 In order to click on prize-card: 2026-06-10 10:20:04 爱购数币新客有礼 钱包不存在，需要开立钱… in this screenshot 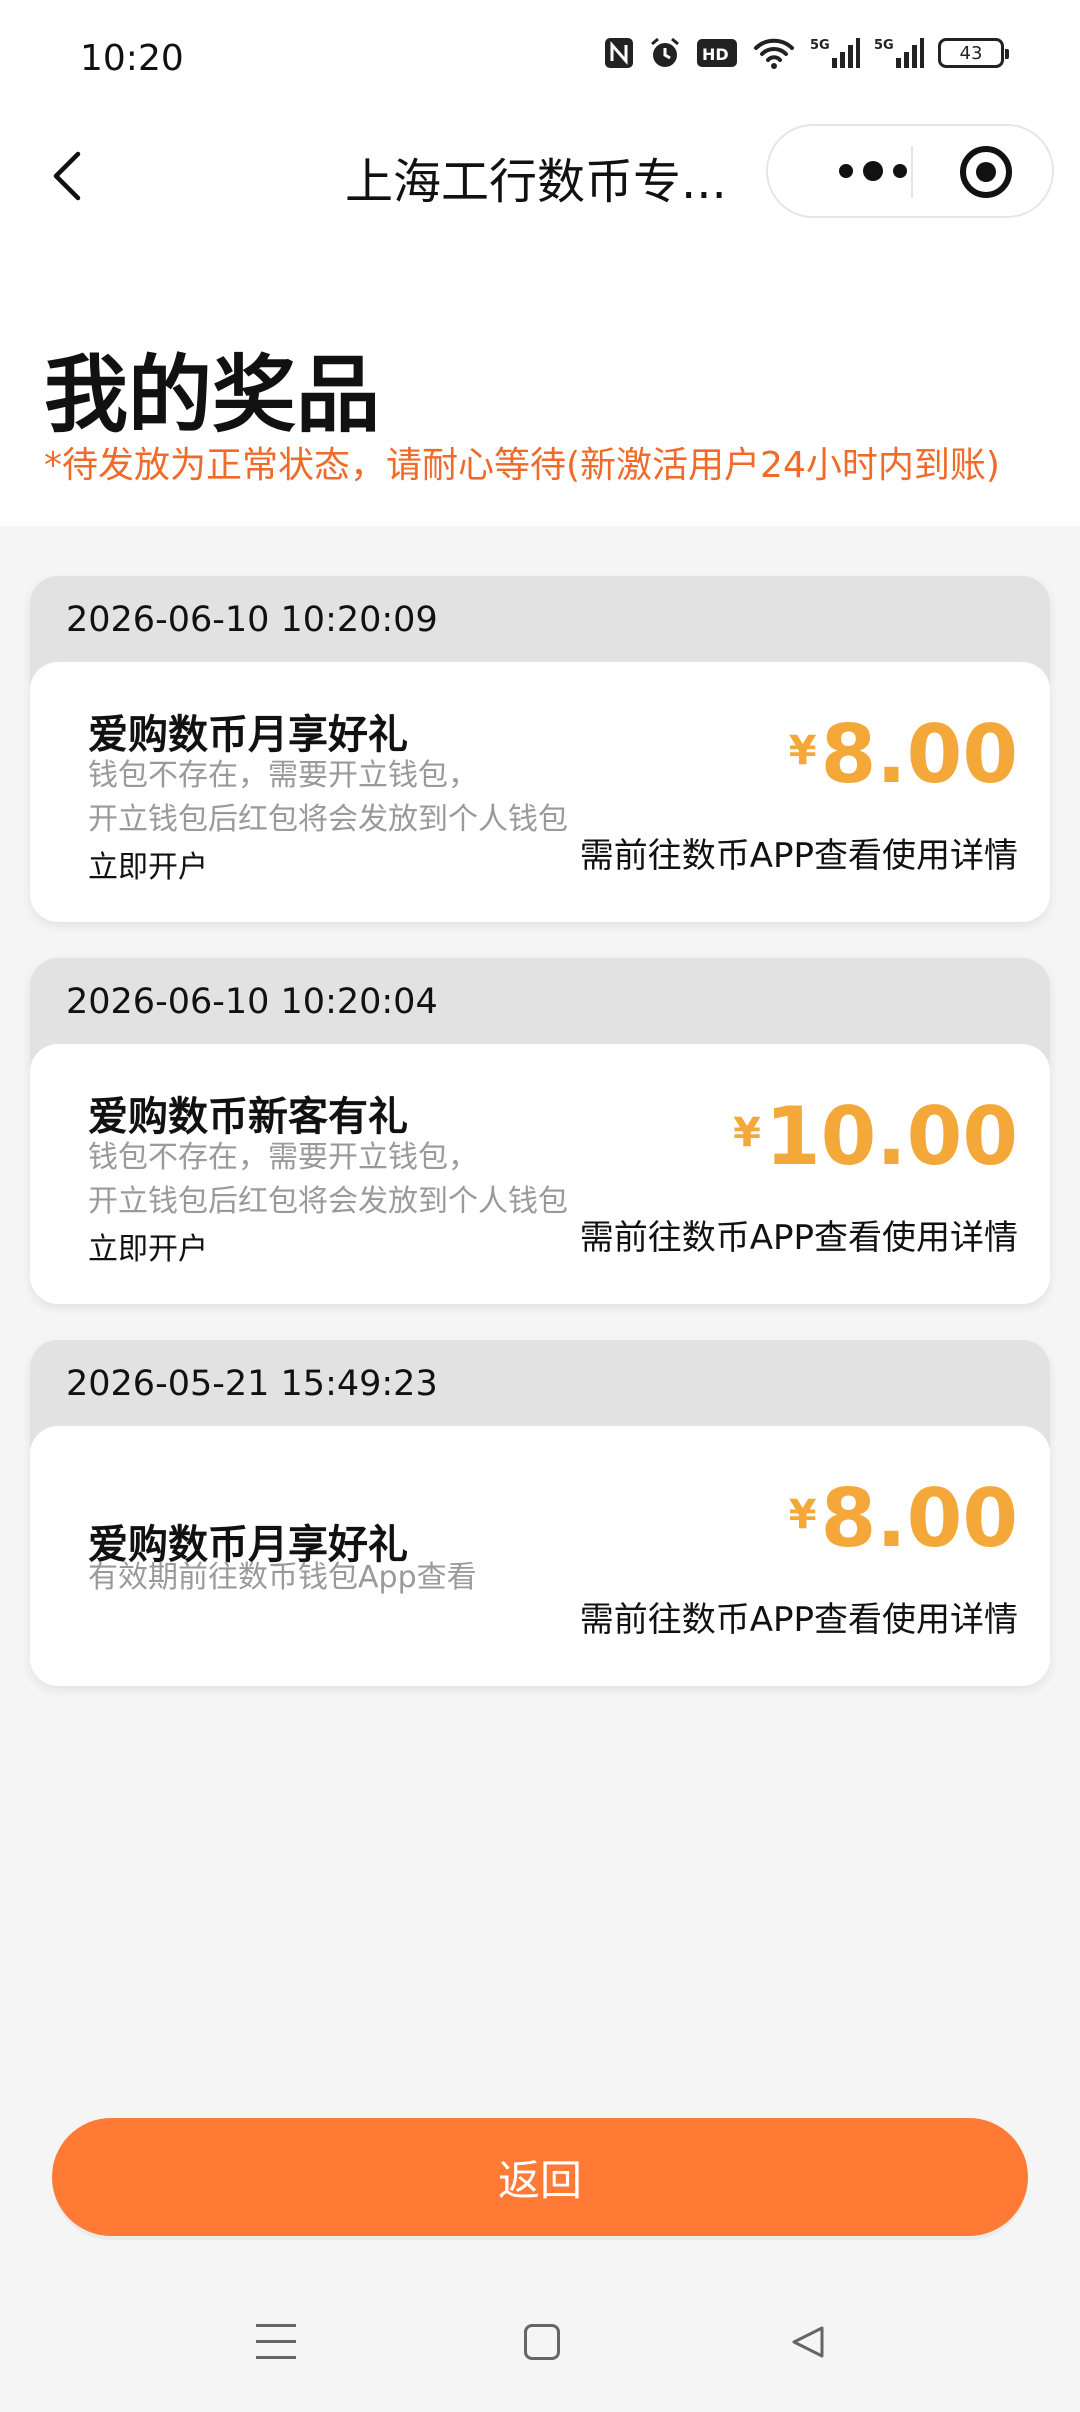, I will do `click(540, 1131)`.